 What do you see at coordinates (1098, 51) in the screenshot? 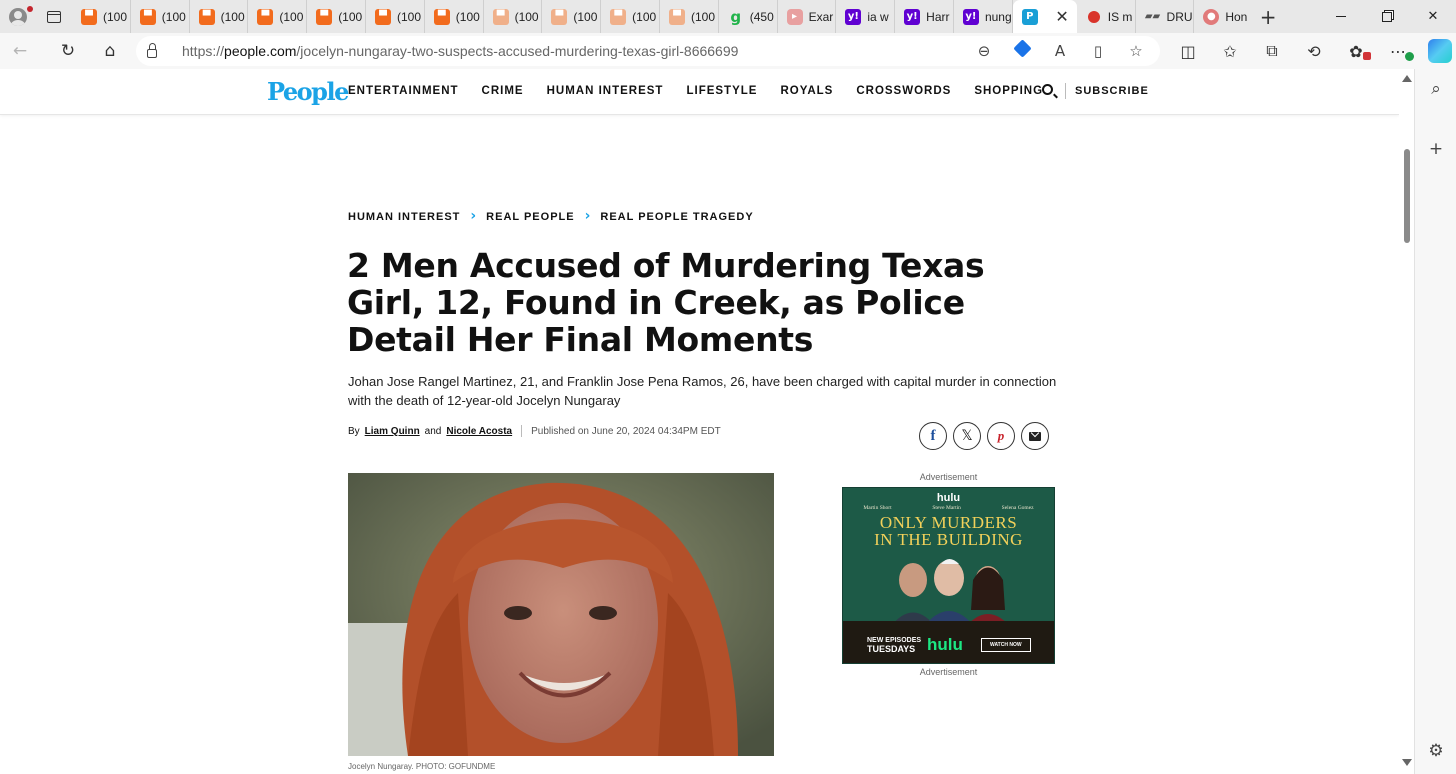
I see `reader-view-icon: ▯` at bounding box center [1098, 51].